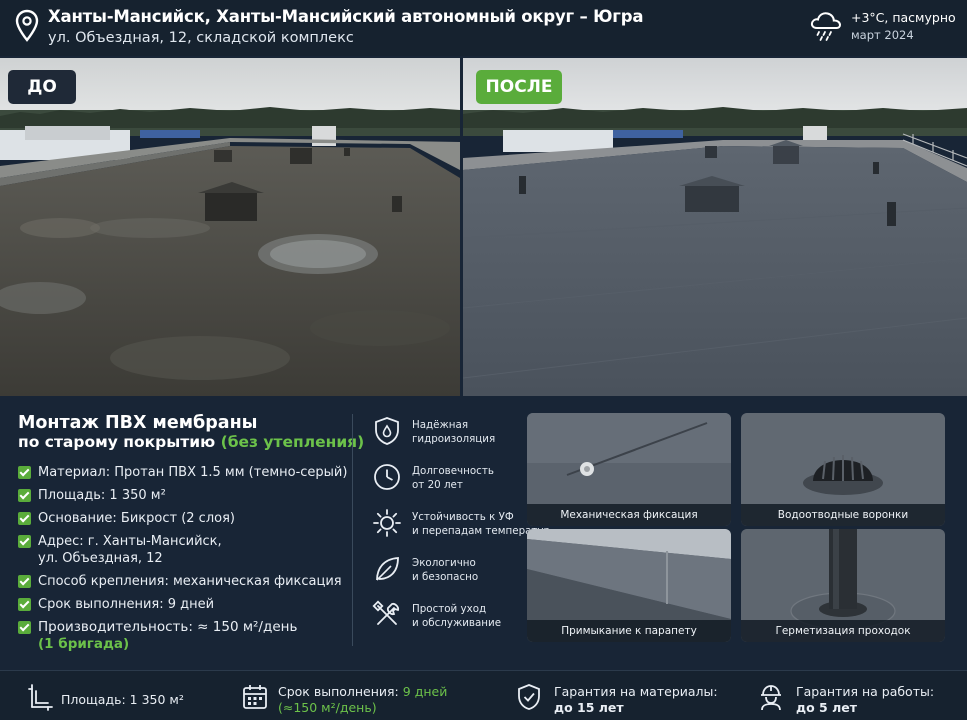 The height and width of the screenshot is (720, 967). Describe the element at coordinates (771, 698) in the screenshot. I see `worker-helmet-icon` at that location.